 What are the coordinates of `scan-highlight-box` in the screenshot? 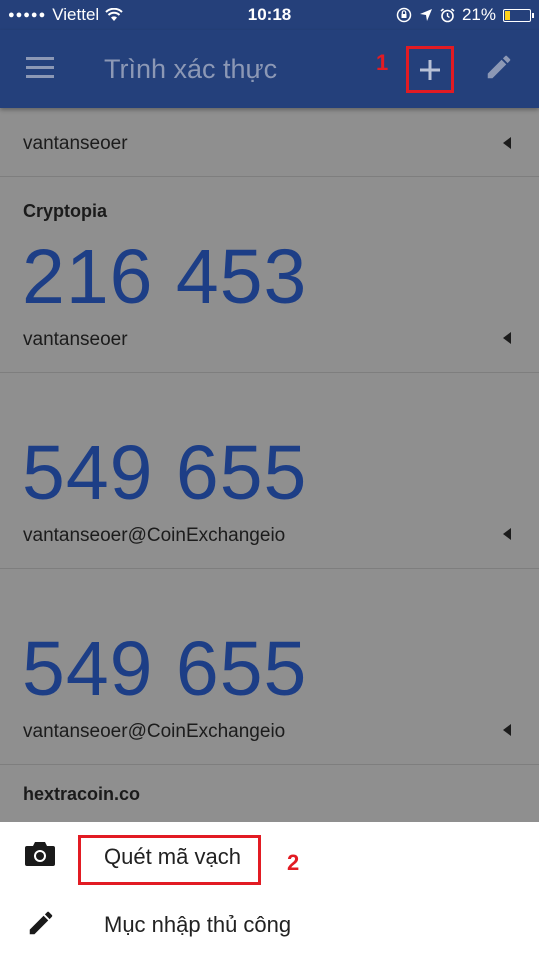 It's located at (169, 860).